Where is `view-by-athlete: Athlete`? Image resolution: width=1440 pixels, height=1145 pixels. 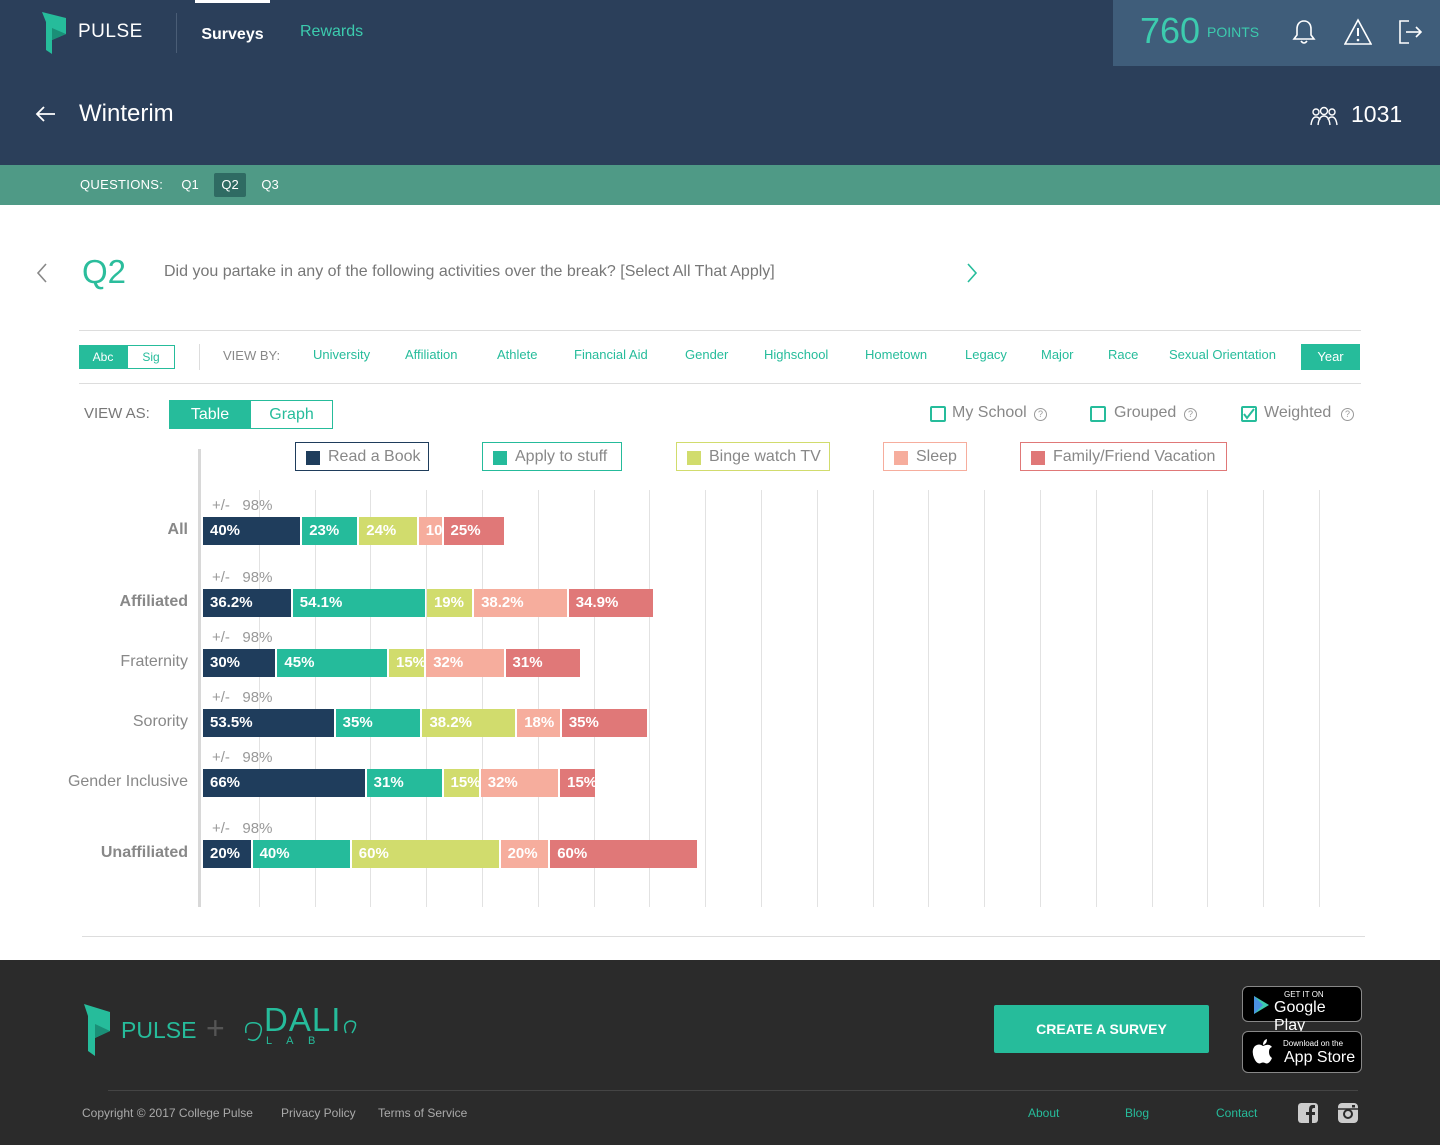 view-by-athlete: Athlete is located at coordinates (517, 354).